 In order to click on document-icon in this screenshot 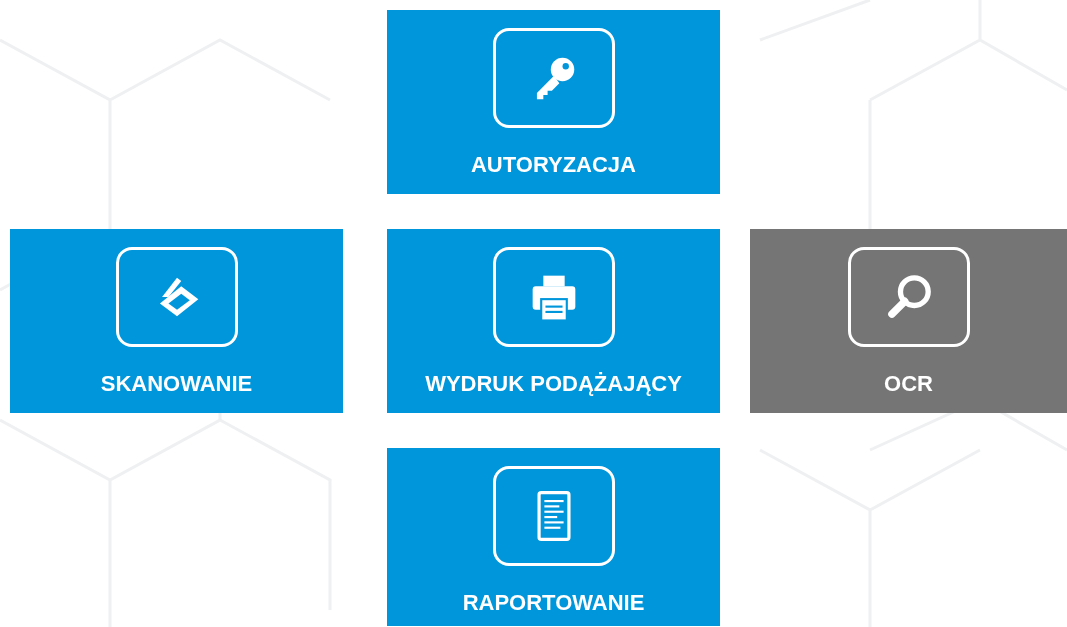, I will do `click(553, 516)`.